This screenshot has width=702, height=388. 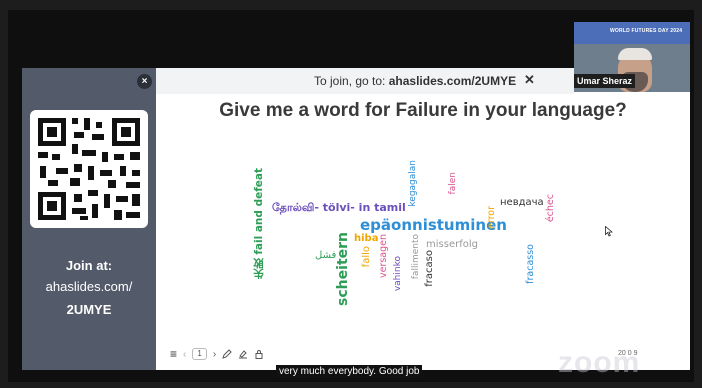 What do you see at coordinates (452, 244) in the screenshot?
I see `word-cloud-word: misserfolg` at bounding box center [452, 244].